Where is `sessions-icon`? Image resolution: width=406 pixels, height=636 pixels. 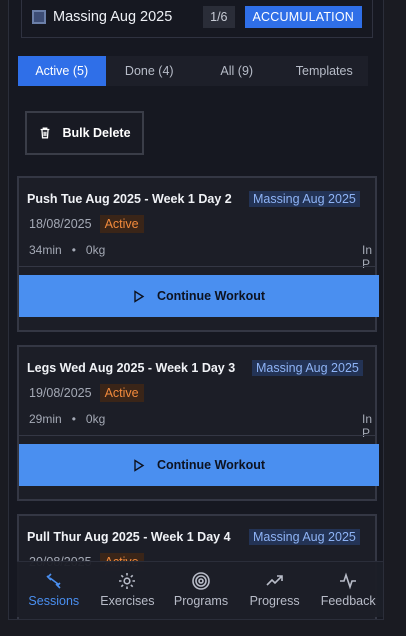
sessions-icon is located at coordinates (53, 581).